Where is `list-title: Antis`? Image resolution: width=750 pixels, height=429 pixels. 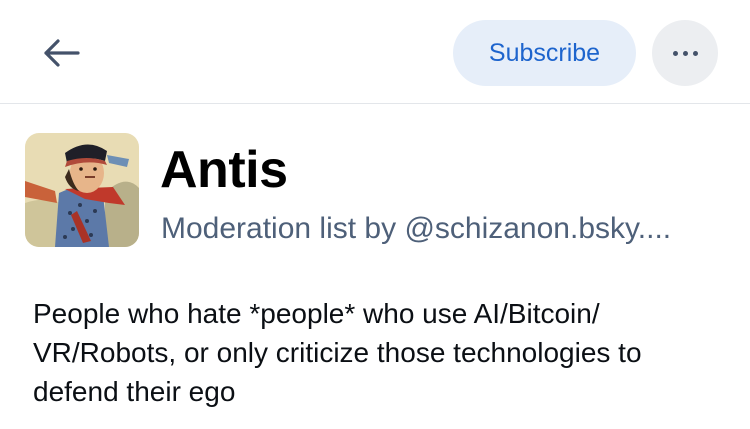 list-title: Antis is located at coordinates (224, 170).